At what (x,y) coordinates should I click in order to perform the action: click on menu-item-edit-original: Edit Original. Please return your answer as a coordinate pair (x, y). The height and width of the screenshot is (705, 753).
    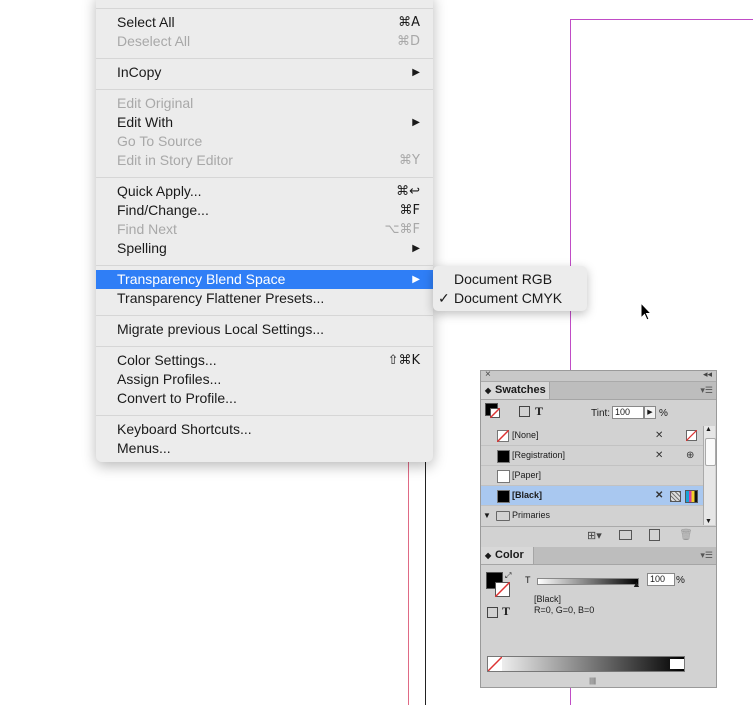
    Looking at the image, I should click on (264, 103).